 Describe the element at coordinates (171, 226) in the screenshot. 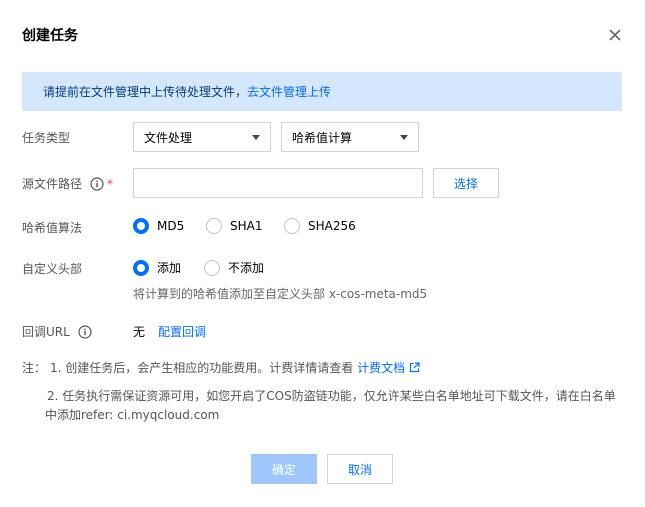

I see `radio-md5-label: MD5` at that location.